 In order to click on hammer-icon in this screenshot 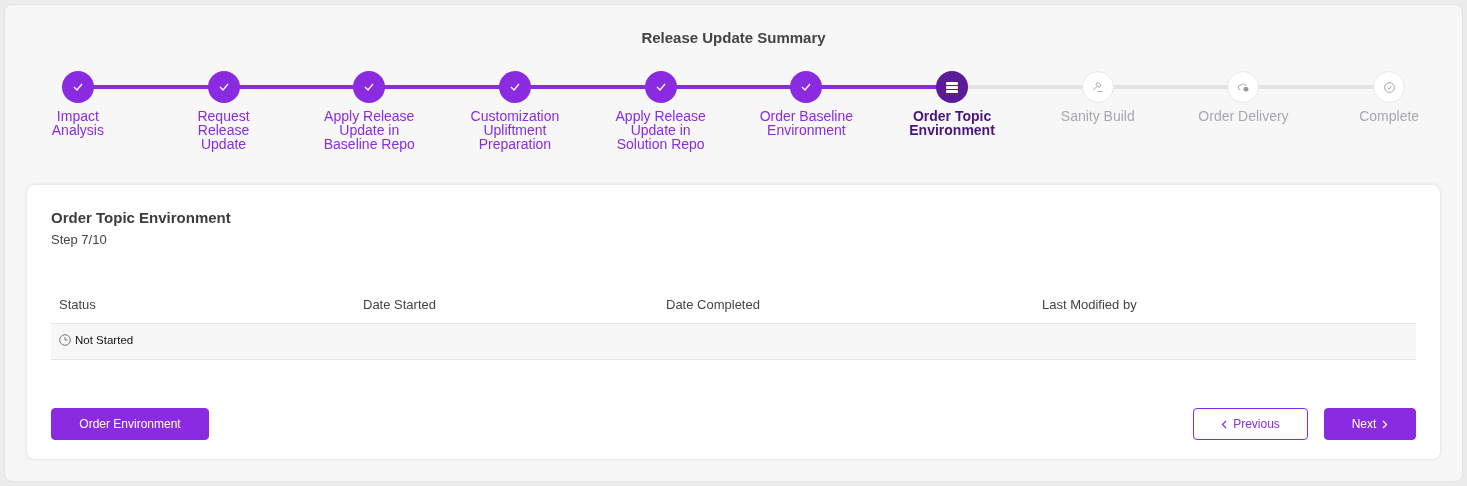, I will do `click(1098, 87)`.